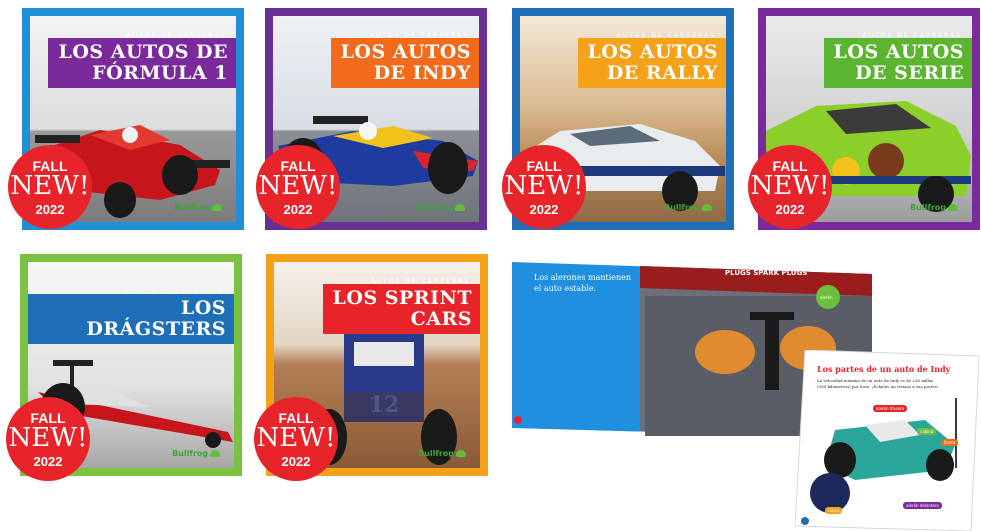 This screenshot has width=981, height=531. What do you see at coordinates (422, 73) in the screenshot?
I see `title-line: DE INDY` at bounding box center [422, 73].